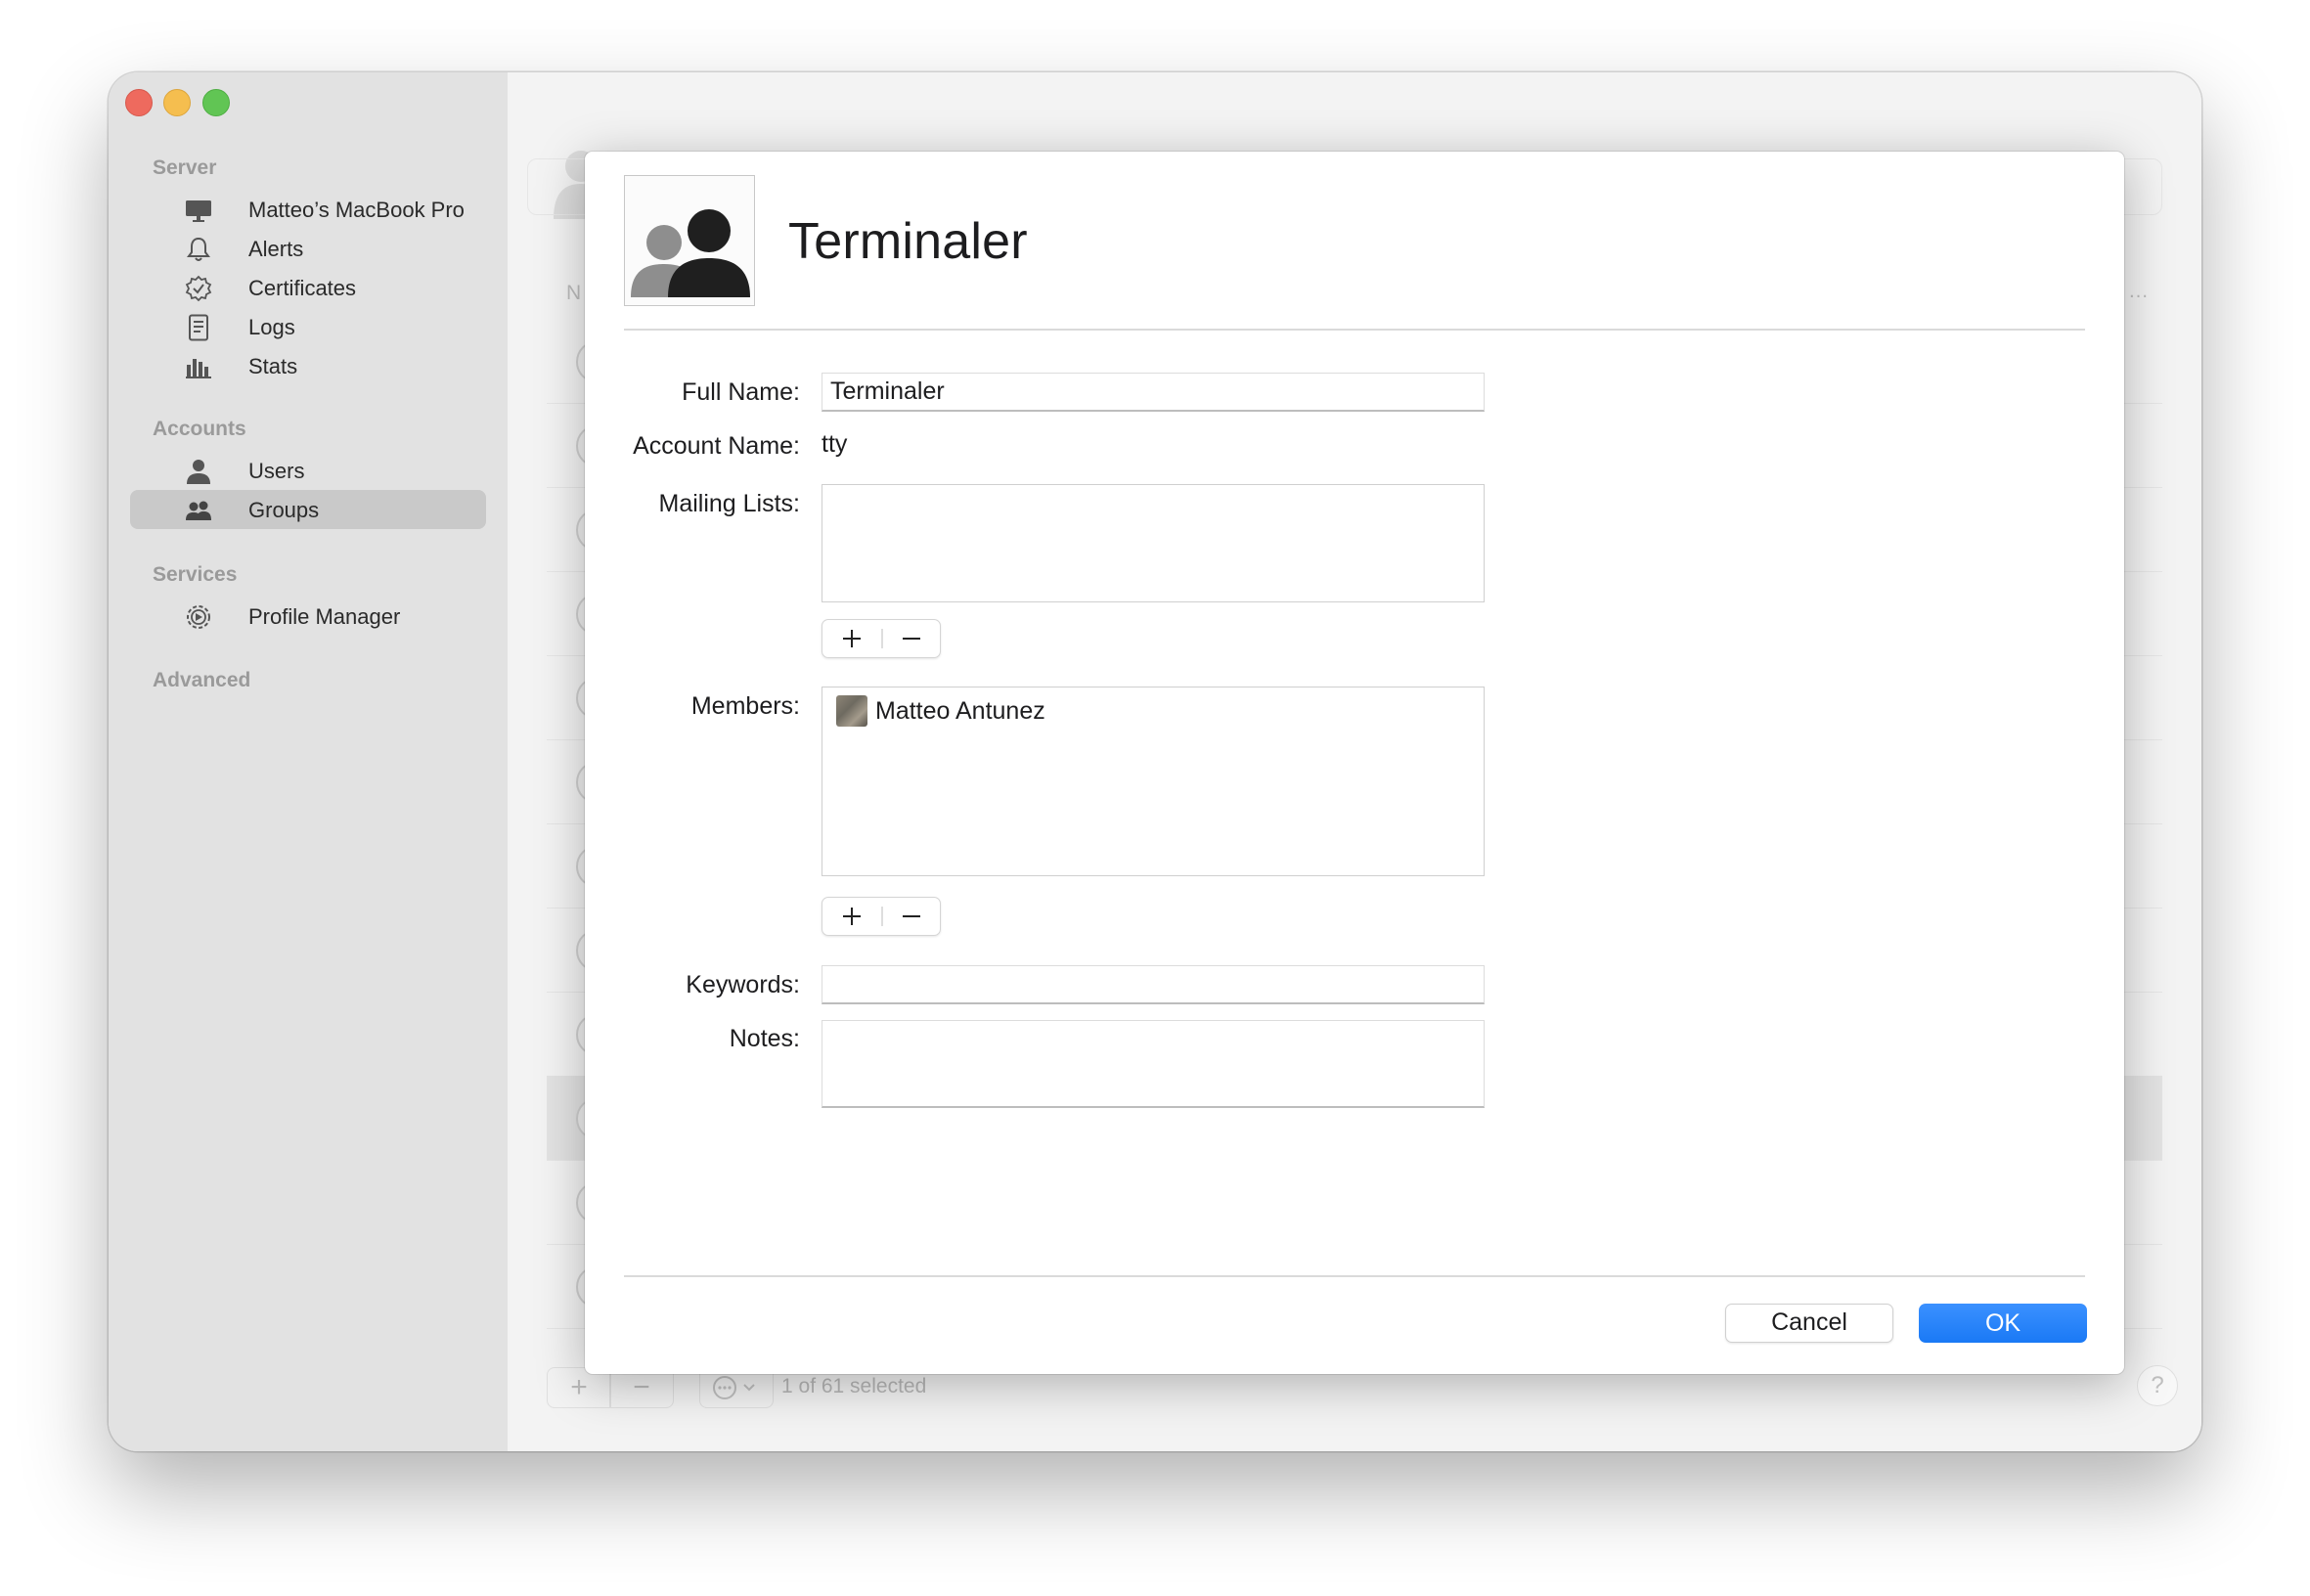  What do you see at coordinates (743, 984) in the screenshot?
I see `keywords-label: Keywords:` at bounding box center [743, 984].